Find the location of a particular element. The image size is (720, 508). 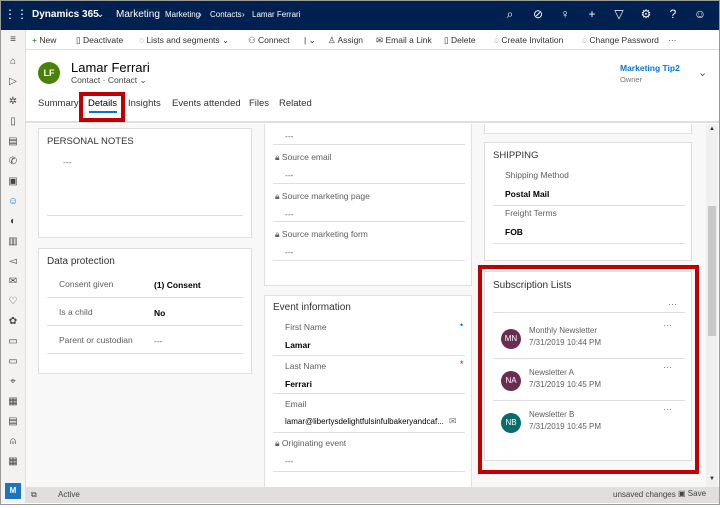

document-icon: ▯ is located at coordinates (13, 121).